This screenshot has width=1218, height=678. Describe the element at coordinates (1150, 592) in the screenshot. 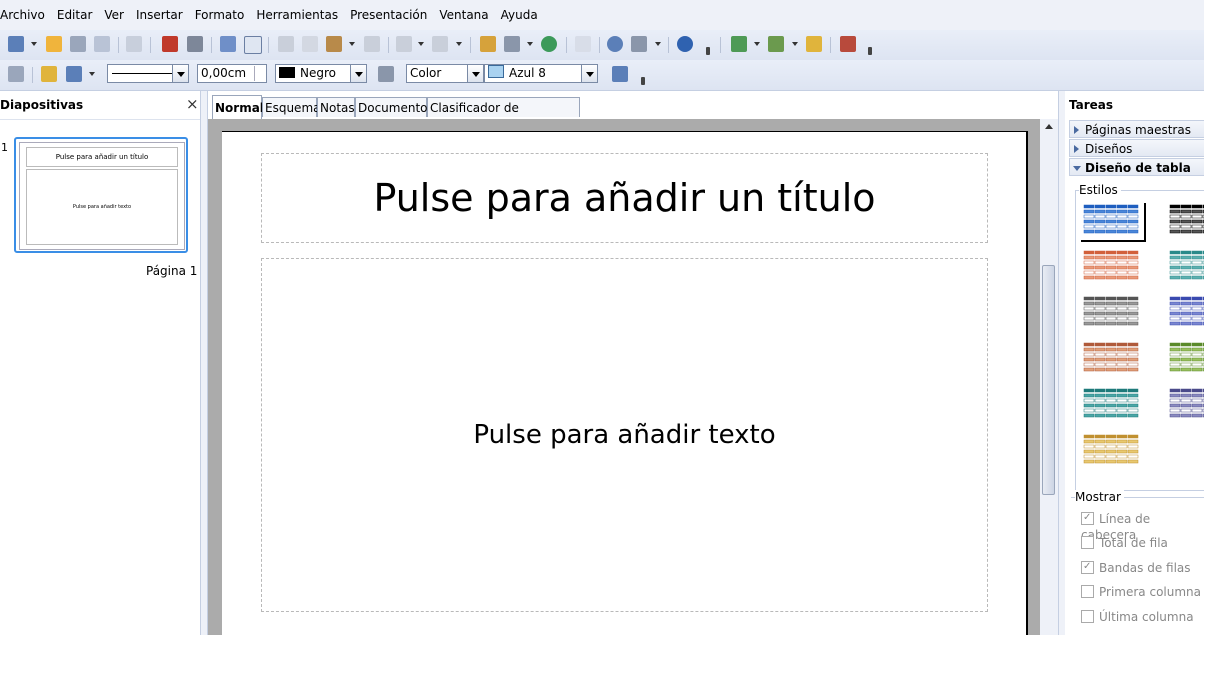

I see `option-label: Primera columna` at that location.